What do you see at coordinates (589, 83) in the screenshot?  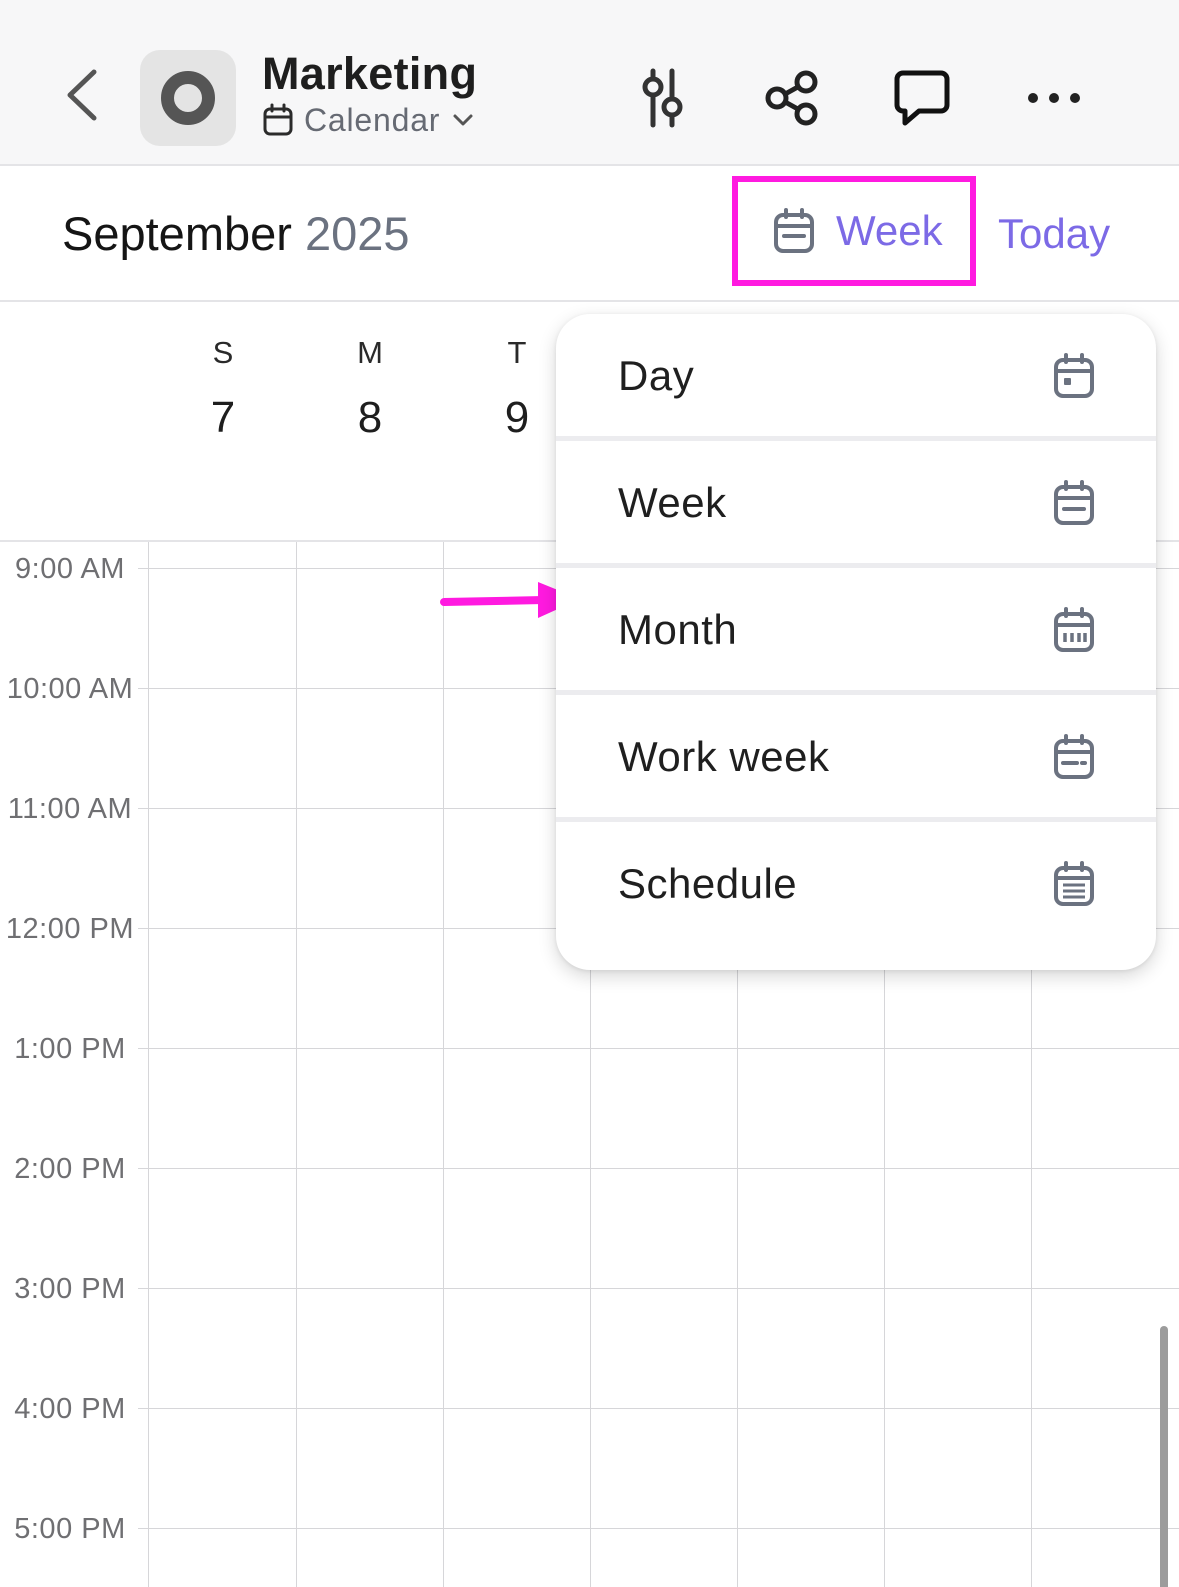 I see `top-app-bar: Marketing Calendar` at bounding box center [589, 83].